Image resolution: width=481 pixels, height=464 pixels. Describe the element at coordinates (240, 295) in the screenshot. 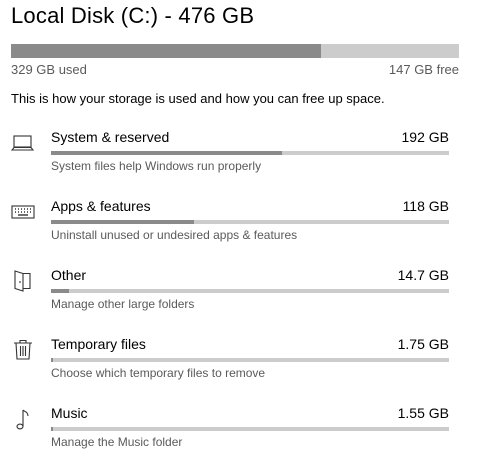

I see `category-other: Other 14.7 GB Manage other large folders` at that location.